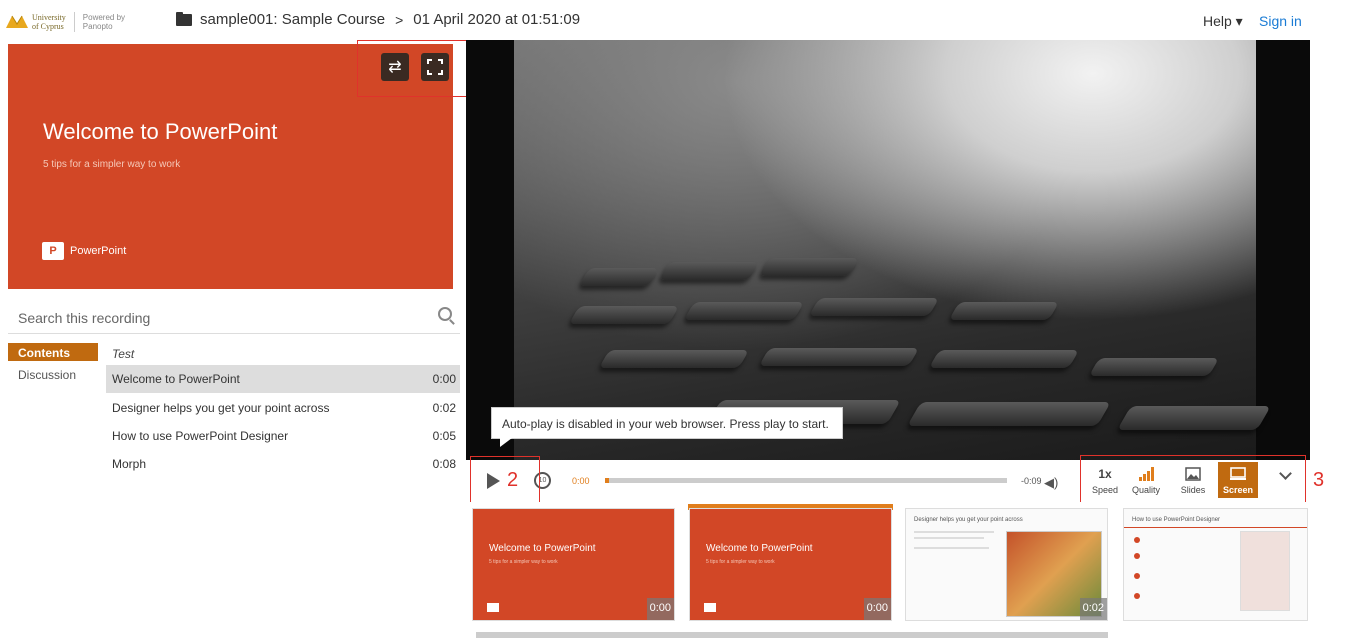  I want to click on university-name: University of Cyprus, so click(49, 22).